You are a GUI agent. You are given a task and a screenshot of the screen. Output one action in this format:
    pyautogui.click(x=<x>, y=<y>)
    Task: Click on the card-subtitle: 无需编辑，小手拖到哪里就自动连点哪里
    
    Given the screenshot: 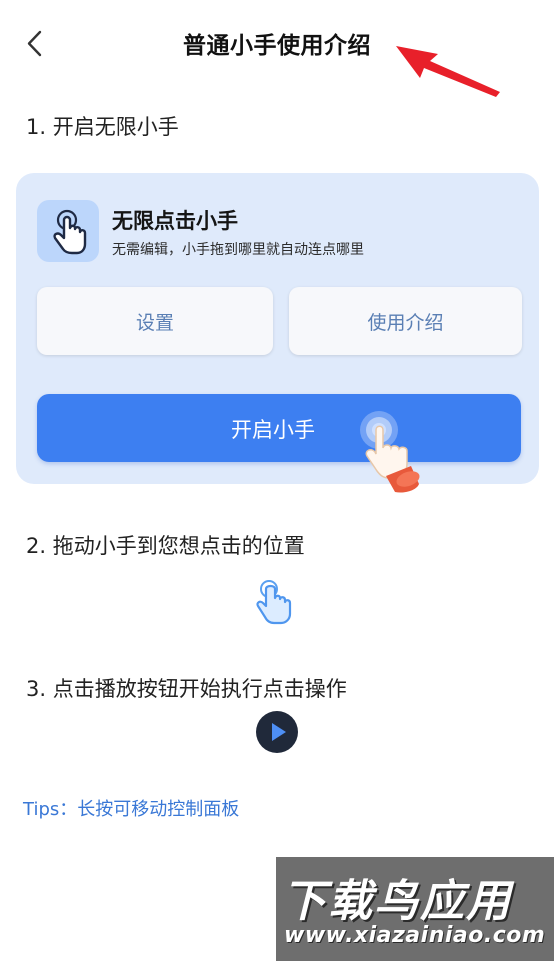 What is the action you would take?
    pyautogui.click(x=238, y=250)
    